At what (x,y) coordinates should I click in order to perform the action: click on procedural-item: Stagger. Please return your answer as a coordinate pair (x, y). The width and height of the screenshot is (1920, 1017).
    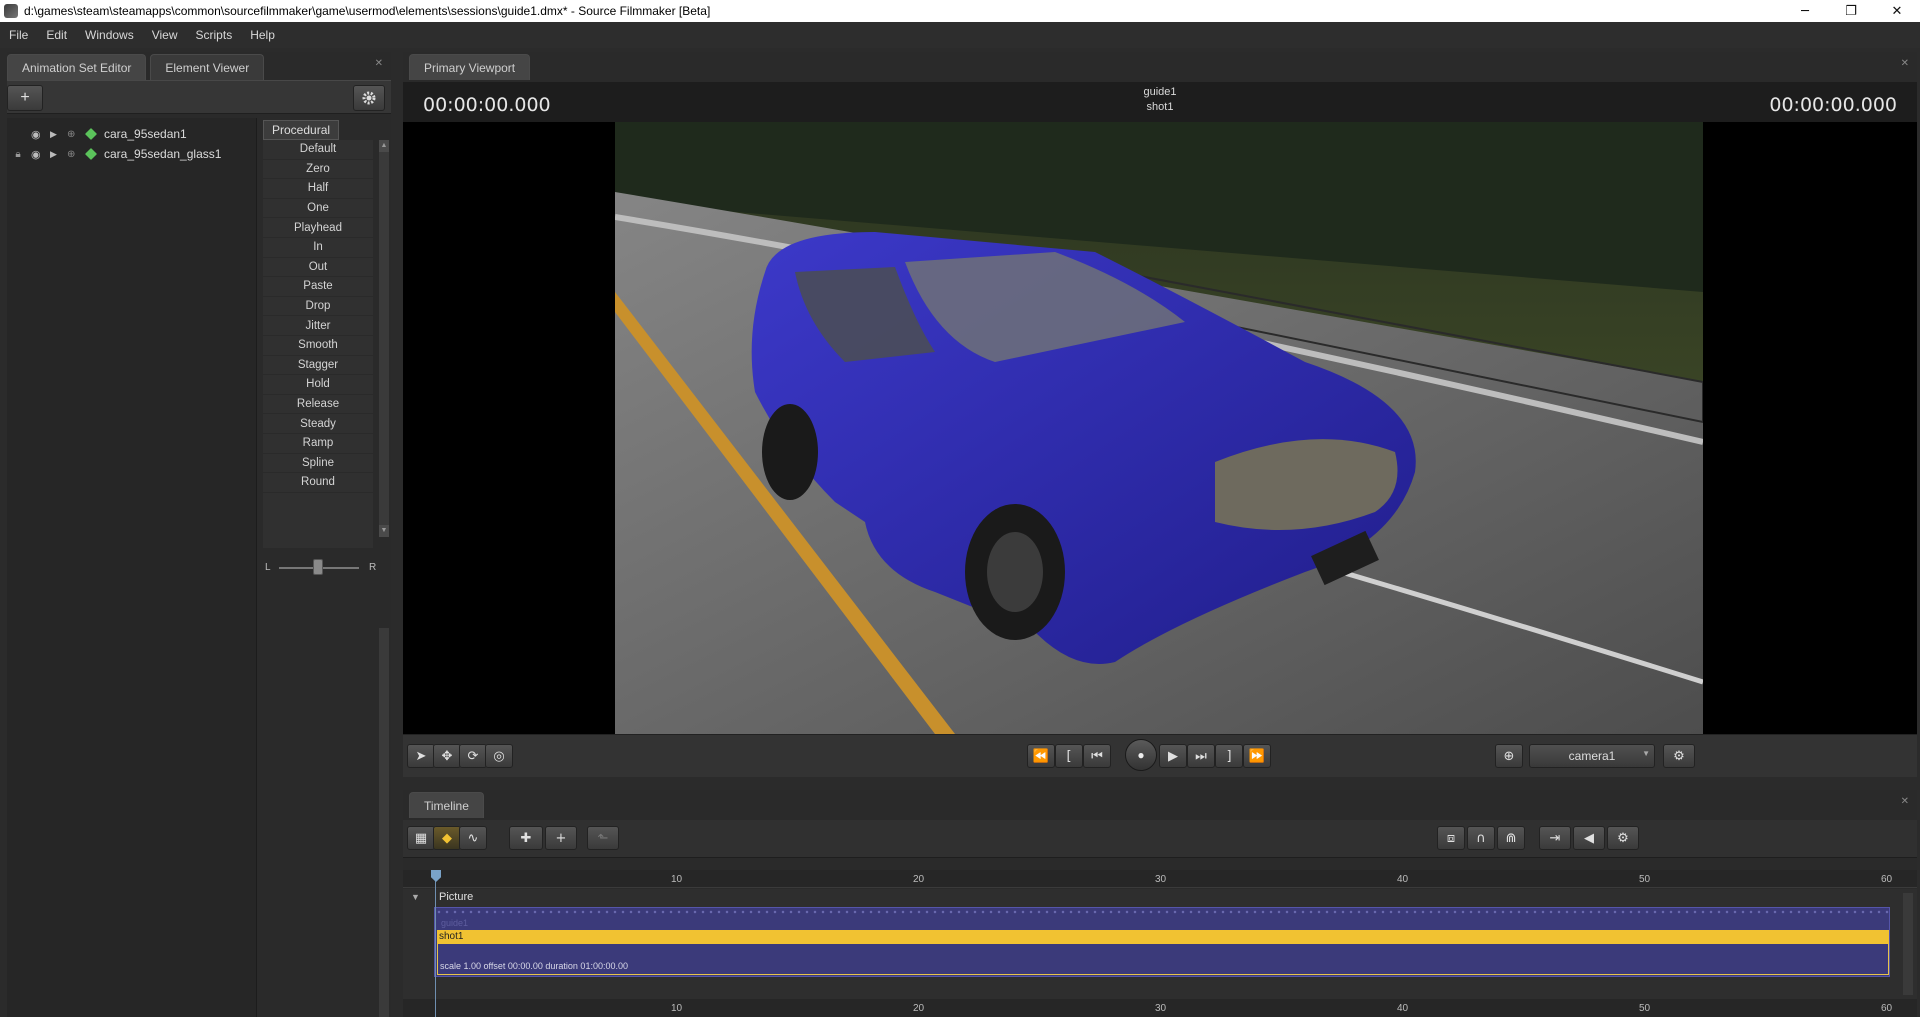
    Looking at the image, I should click on (318, 366).